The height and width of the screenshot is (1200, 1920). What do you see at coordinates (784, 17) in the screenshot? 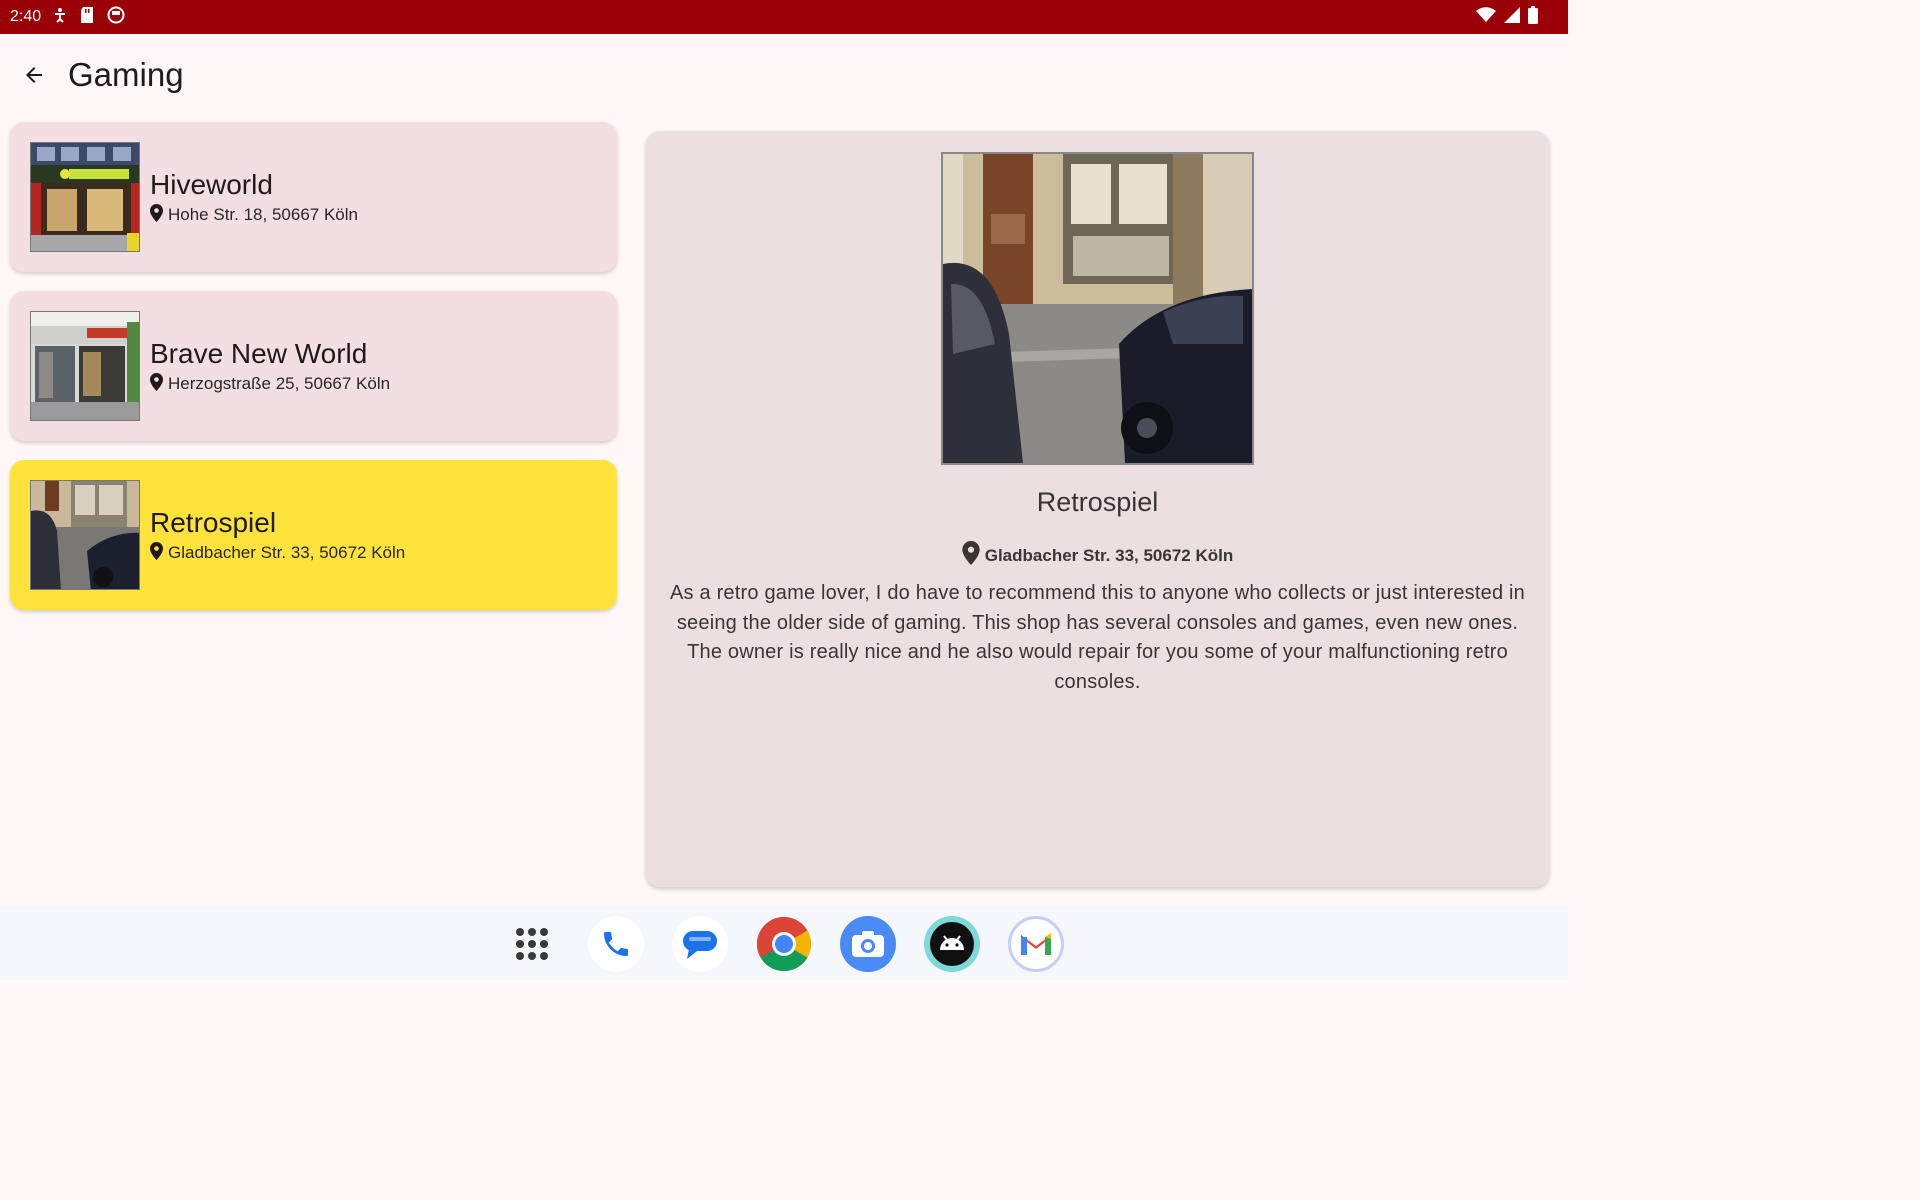
I see `status-bar: 2:40` at bounding box center [784, 17].